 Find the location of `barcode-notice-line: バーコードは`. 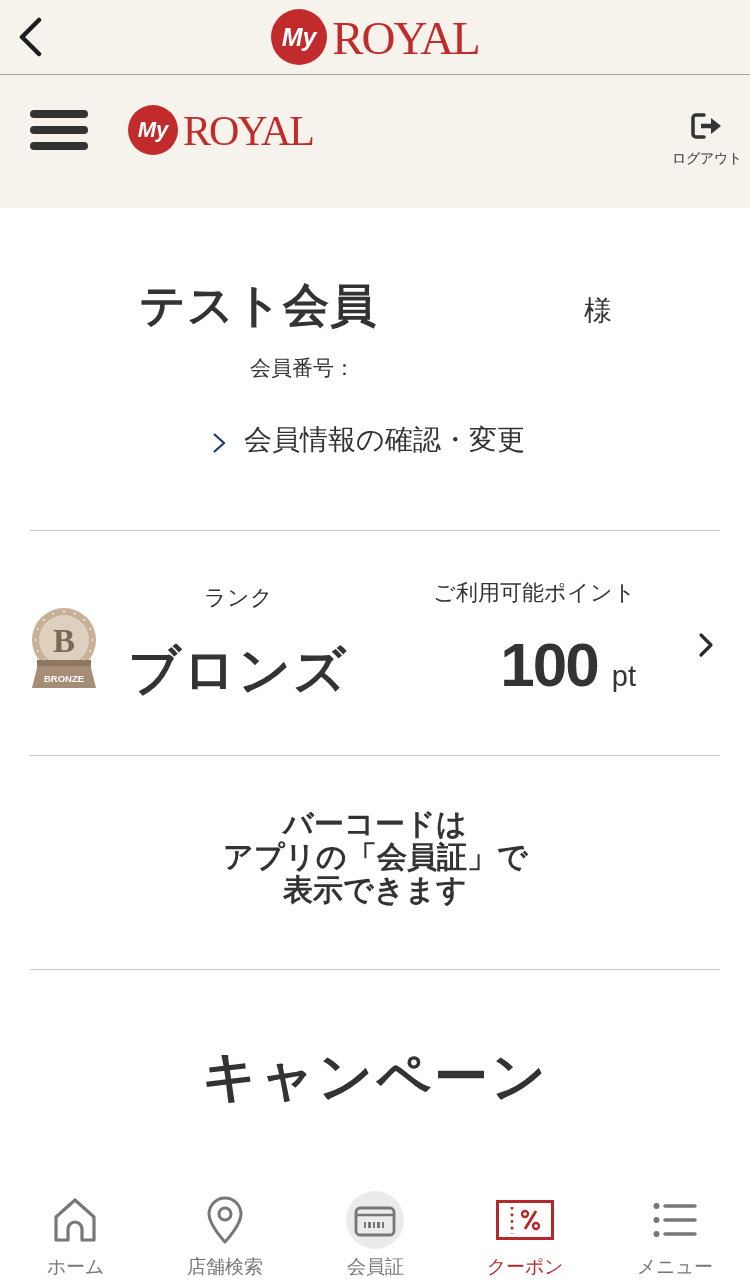

barcode-notice-line: バーコードは is located at coordinates (375, 823).